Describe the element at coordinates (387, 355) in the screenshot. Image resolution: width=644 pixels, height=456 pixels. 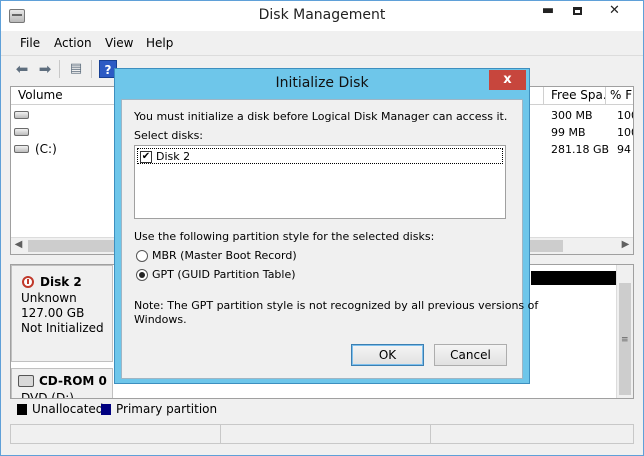
I see `ok-button: OK` at that location.